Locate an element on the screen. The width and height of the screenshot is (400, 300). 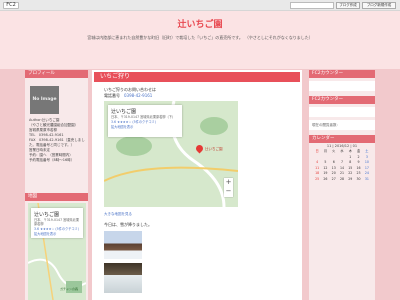
calendar-day: 27 is located at coordinates (334, 180).